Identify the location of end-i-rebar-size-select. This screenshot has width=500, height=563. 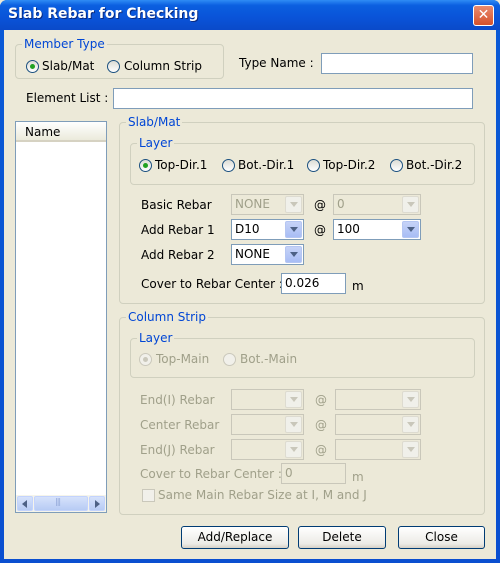
(267, 399).